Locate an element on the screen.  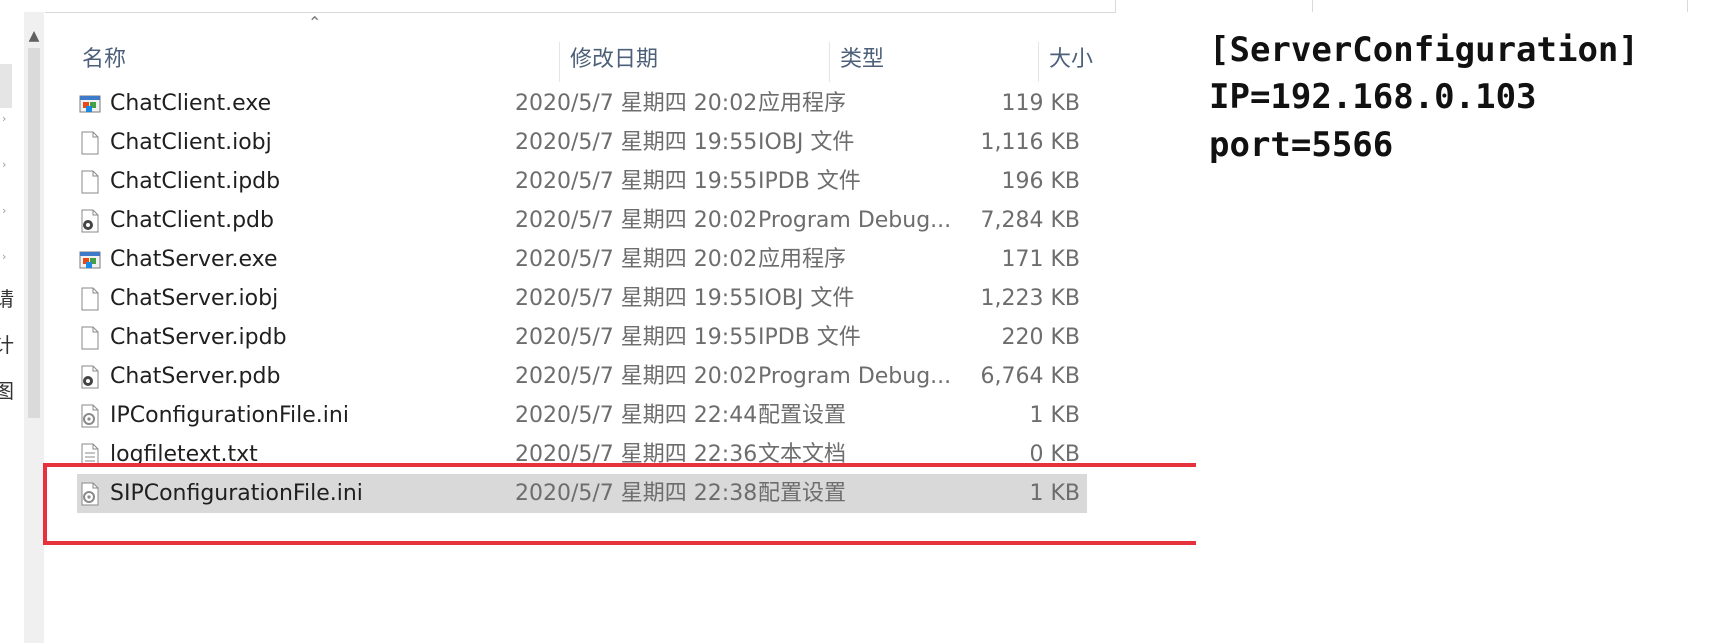
scroll-thumb is located at coordinates (34, 233).